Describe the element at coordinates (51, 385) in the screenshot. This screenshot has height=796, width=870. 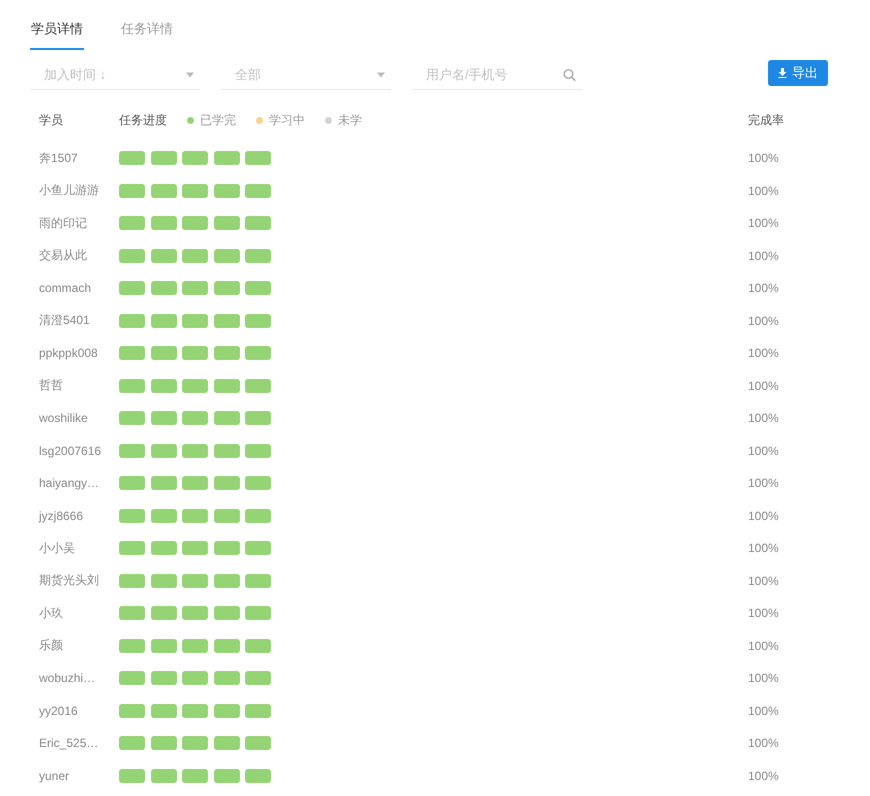
I see `student-name: 哲哲` at that location.